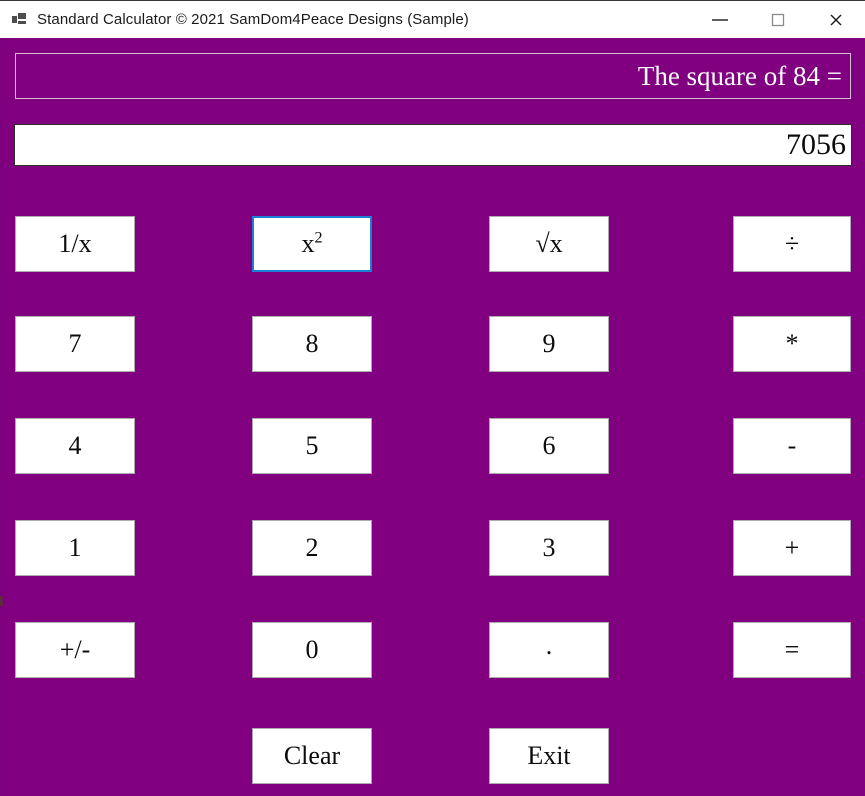  I want to click on calc-button-exit: Exit, so click(549, 756).